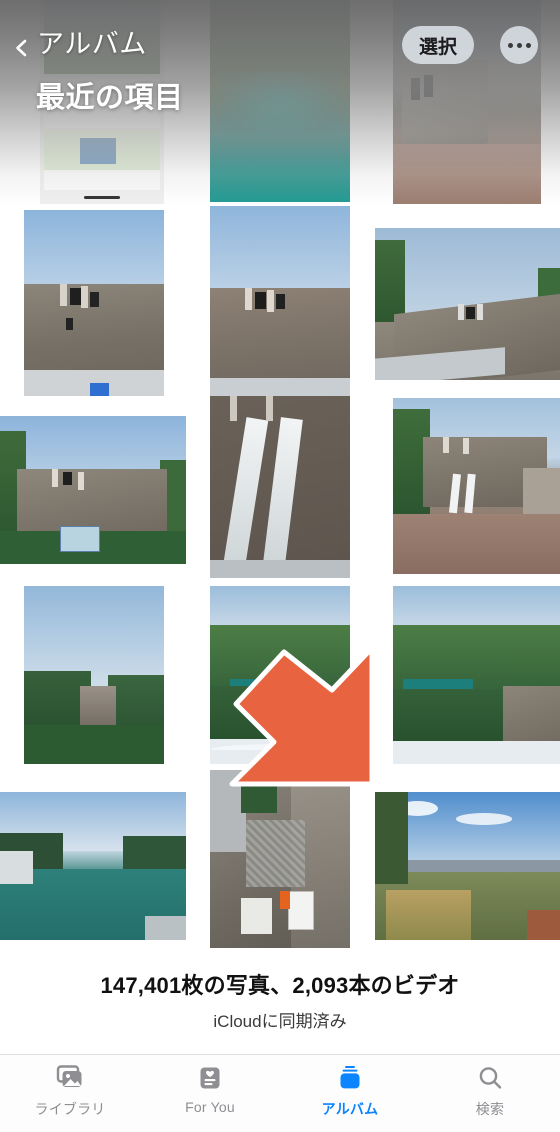 This screenshot has width=560, height=1132. I want to click on select-button: 選択, so click(438, 45).